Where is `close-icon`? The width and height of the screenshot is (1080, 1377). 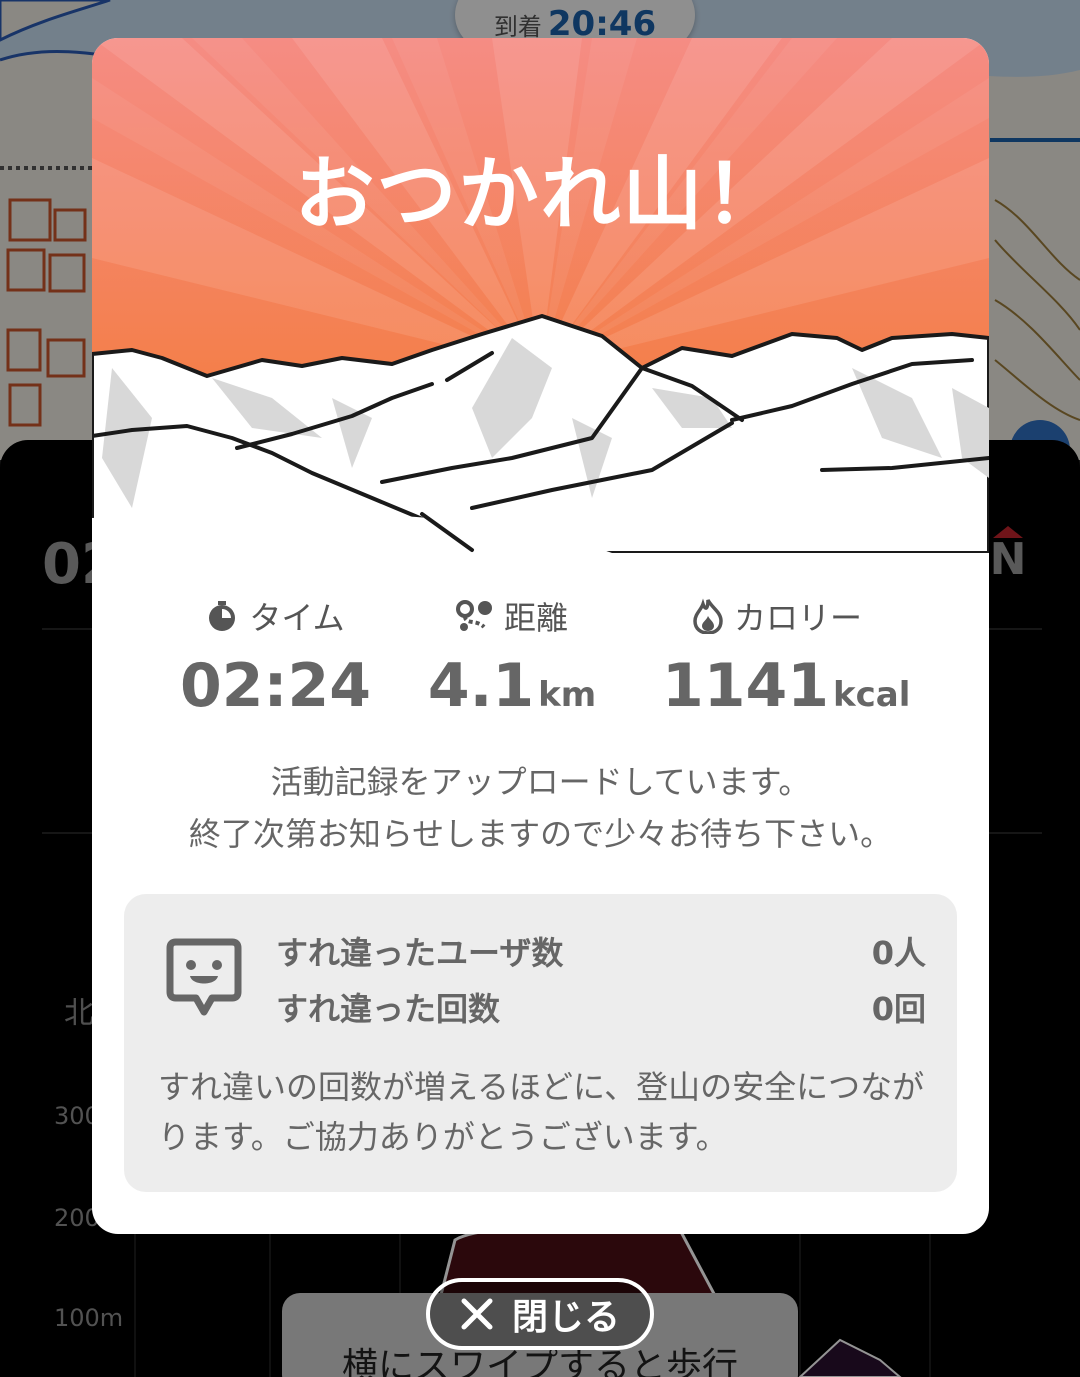 close-icon is located at coordinates (477, 1314).